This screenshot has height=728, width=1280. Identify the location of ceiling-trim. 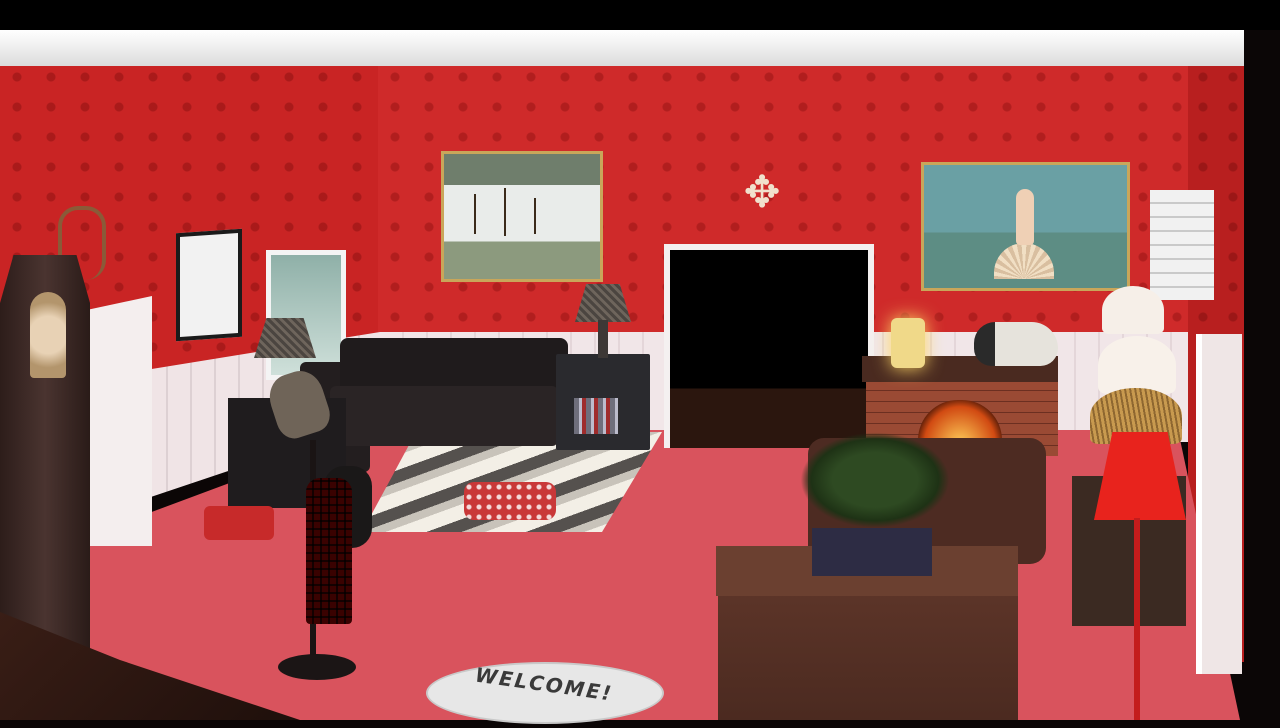
(634, 48).